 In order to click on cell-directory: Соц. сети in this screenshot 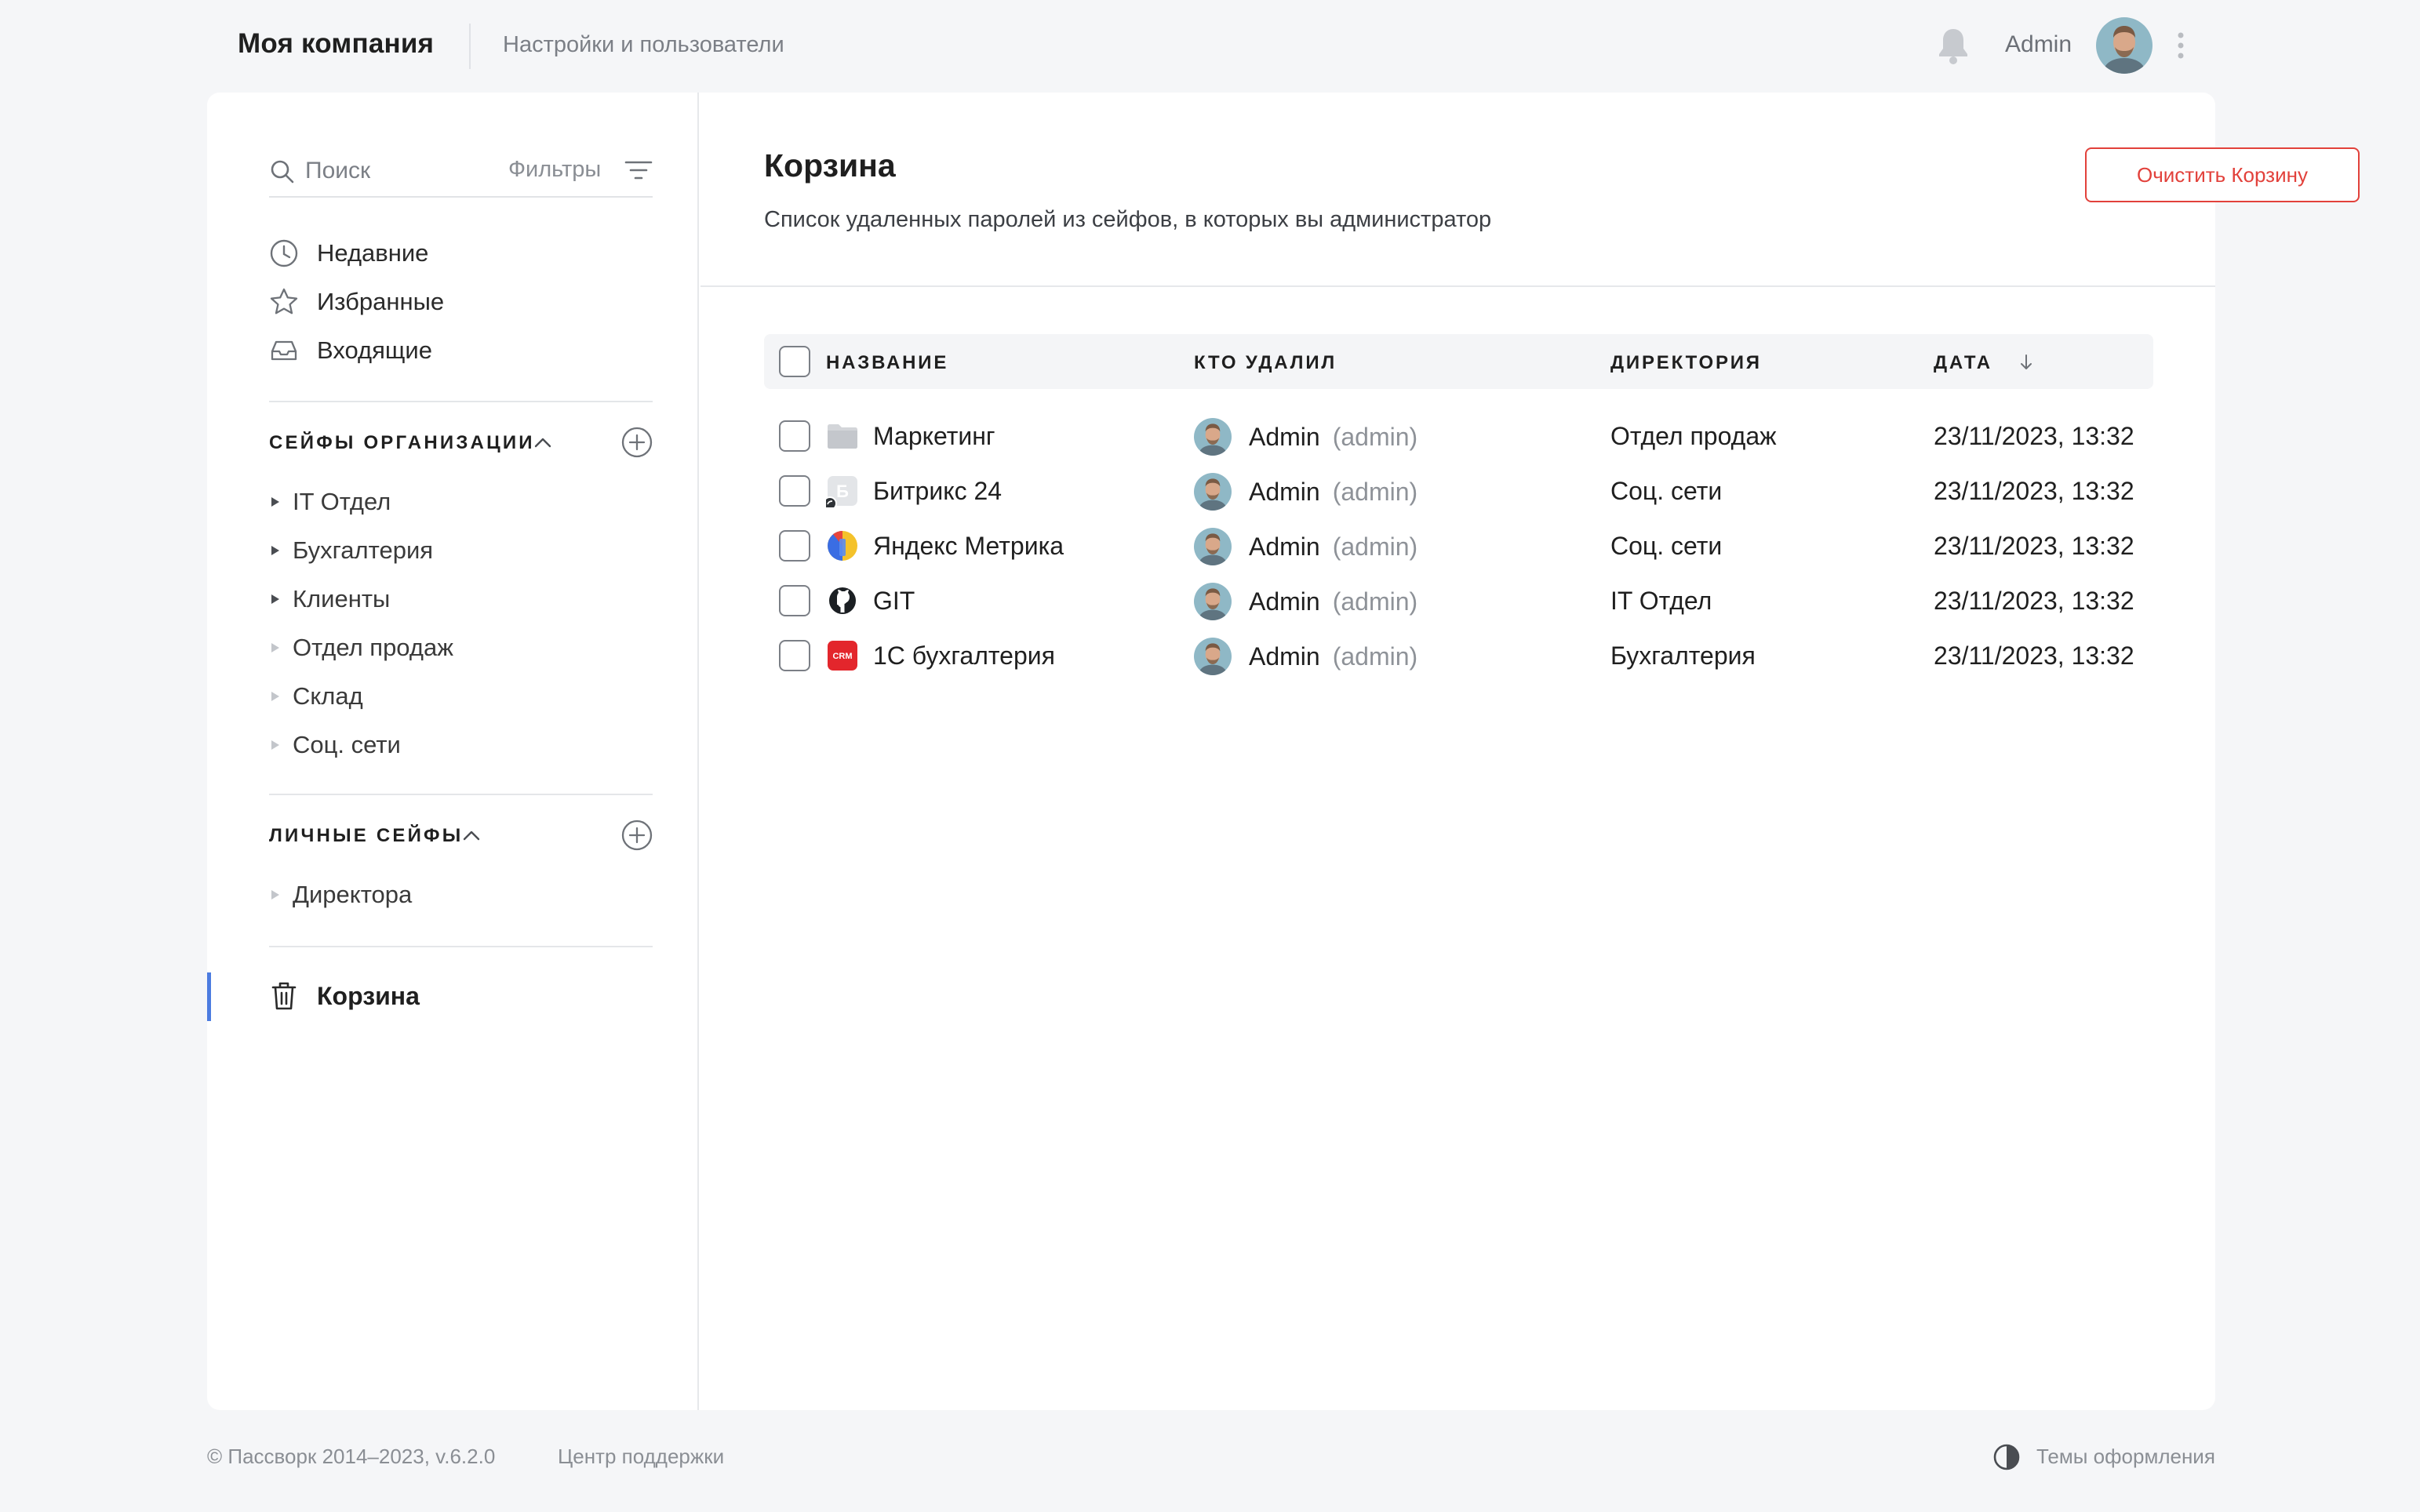, I will do `click(1666, 546)`.